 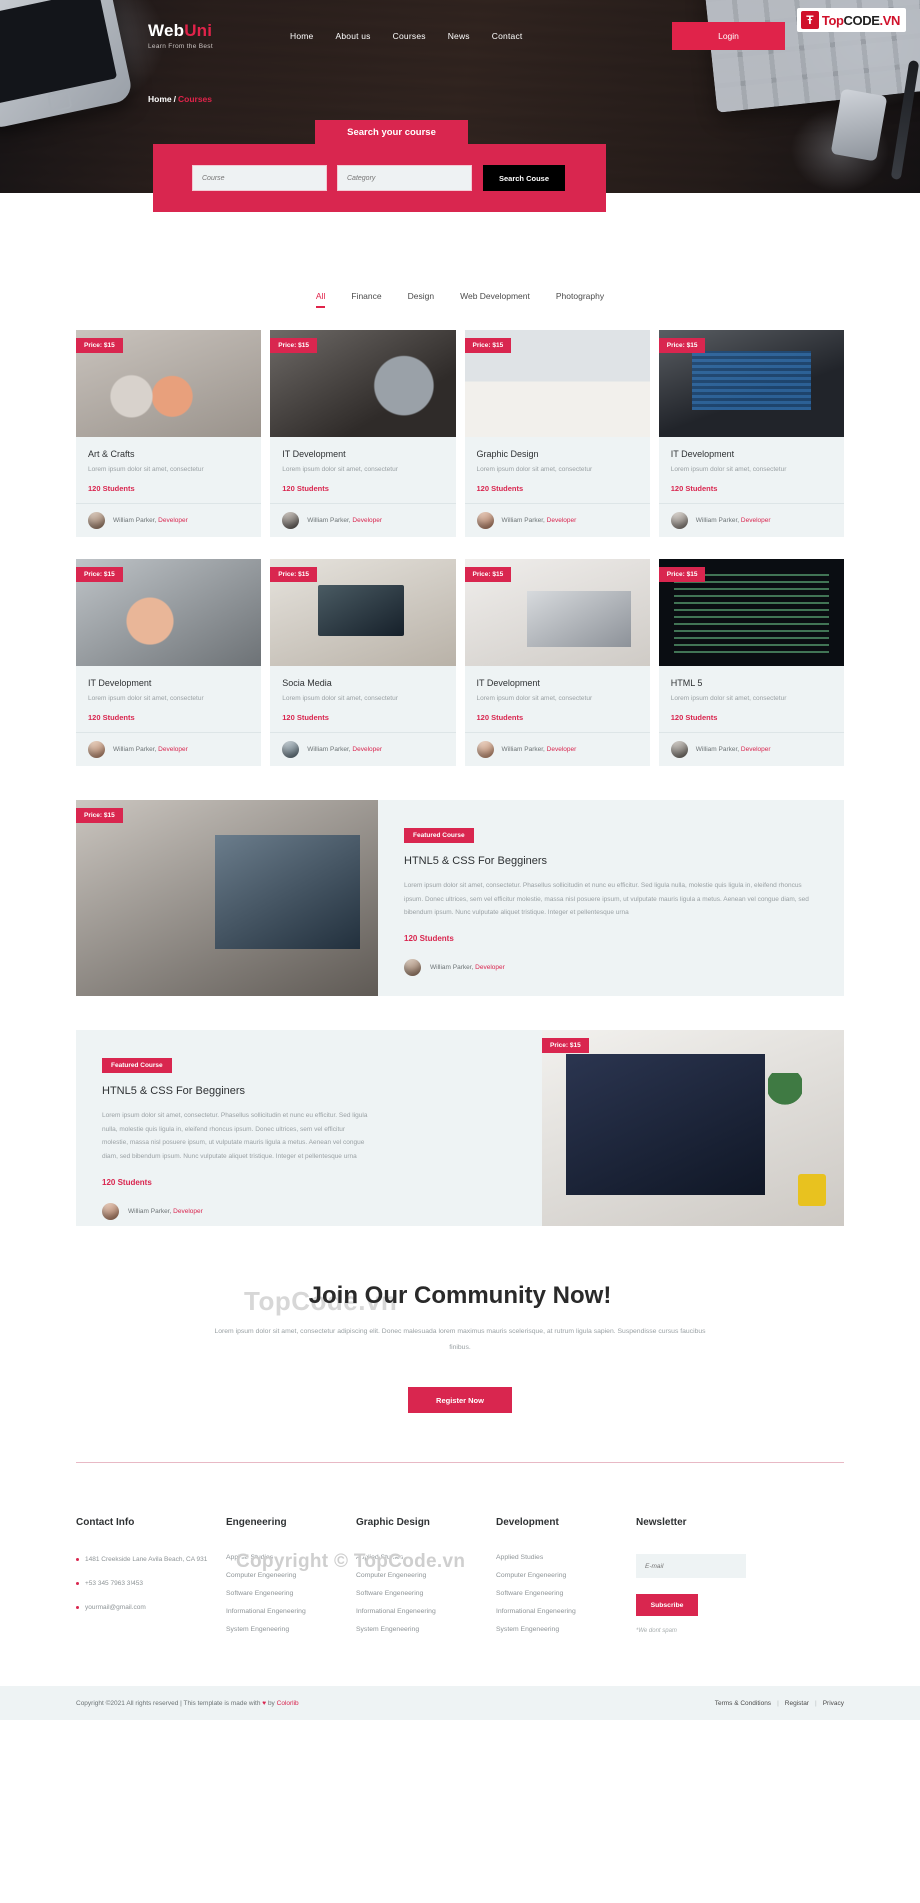 I want to click on brand-logo: WebUni Learn From the Best, so click(x=213, y=36).